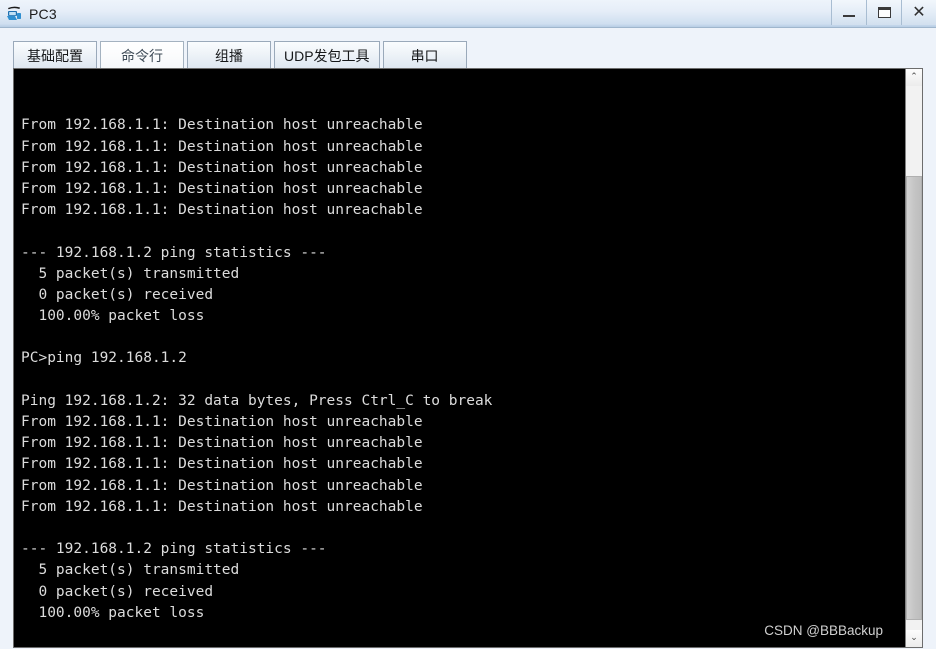  I want to click on tab-multicast: 组播, so click(229, 55).